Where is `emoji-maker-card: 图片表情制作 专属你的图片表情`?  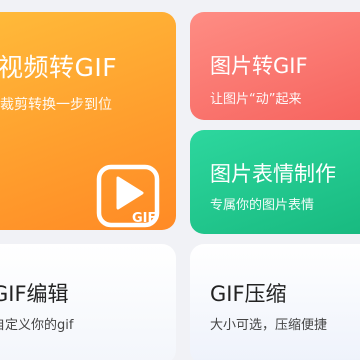 emoji-maker-card: 图片表情制作 专属你的图片表情 is located at coordinates (275, 182).